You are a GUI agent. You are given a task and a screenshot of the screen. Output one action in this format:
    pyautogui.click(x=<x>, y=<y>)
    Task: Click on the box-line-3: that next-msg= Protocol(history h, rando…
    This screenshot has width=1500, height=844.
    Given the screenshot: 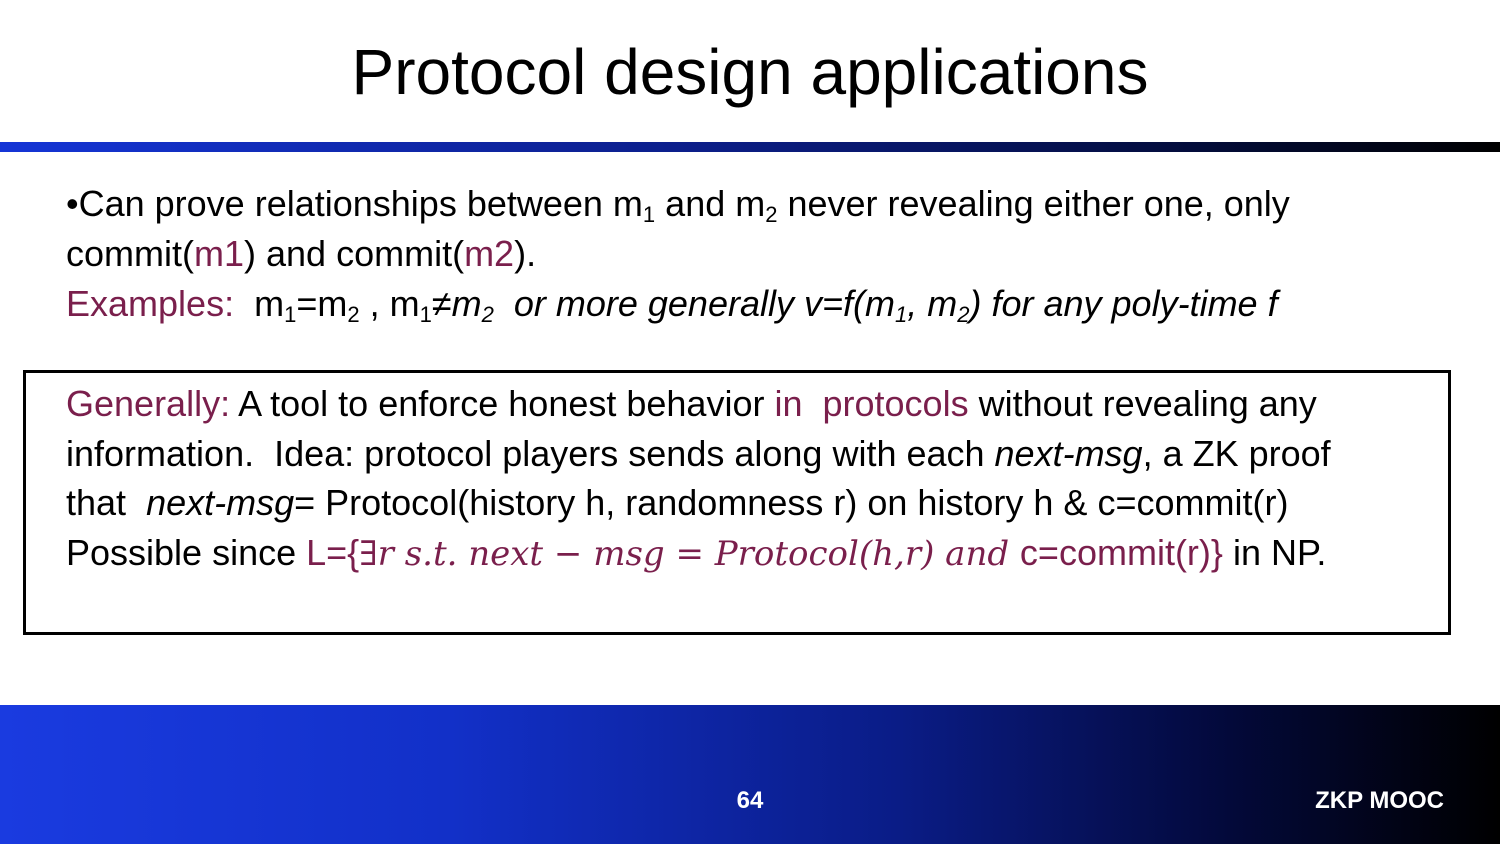 What is the action you would take?
    pyautogui.click(x=677, y=502)
    